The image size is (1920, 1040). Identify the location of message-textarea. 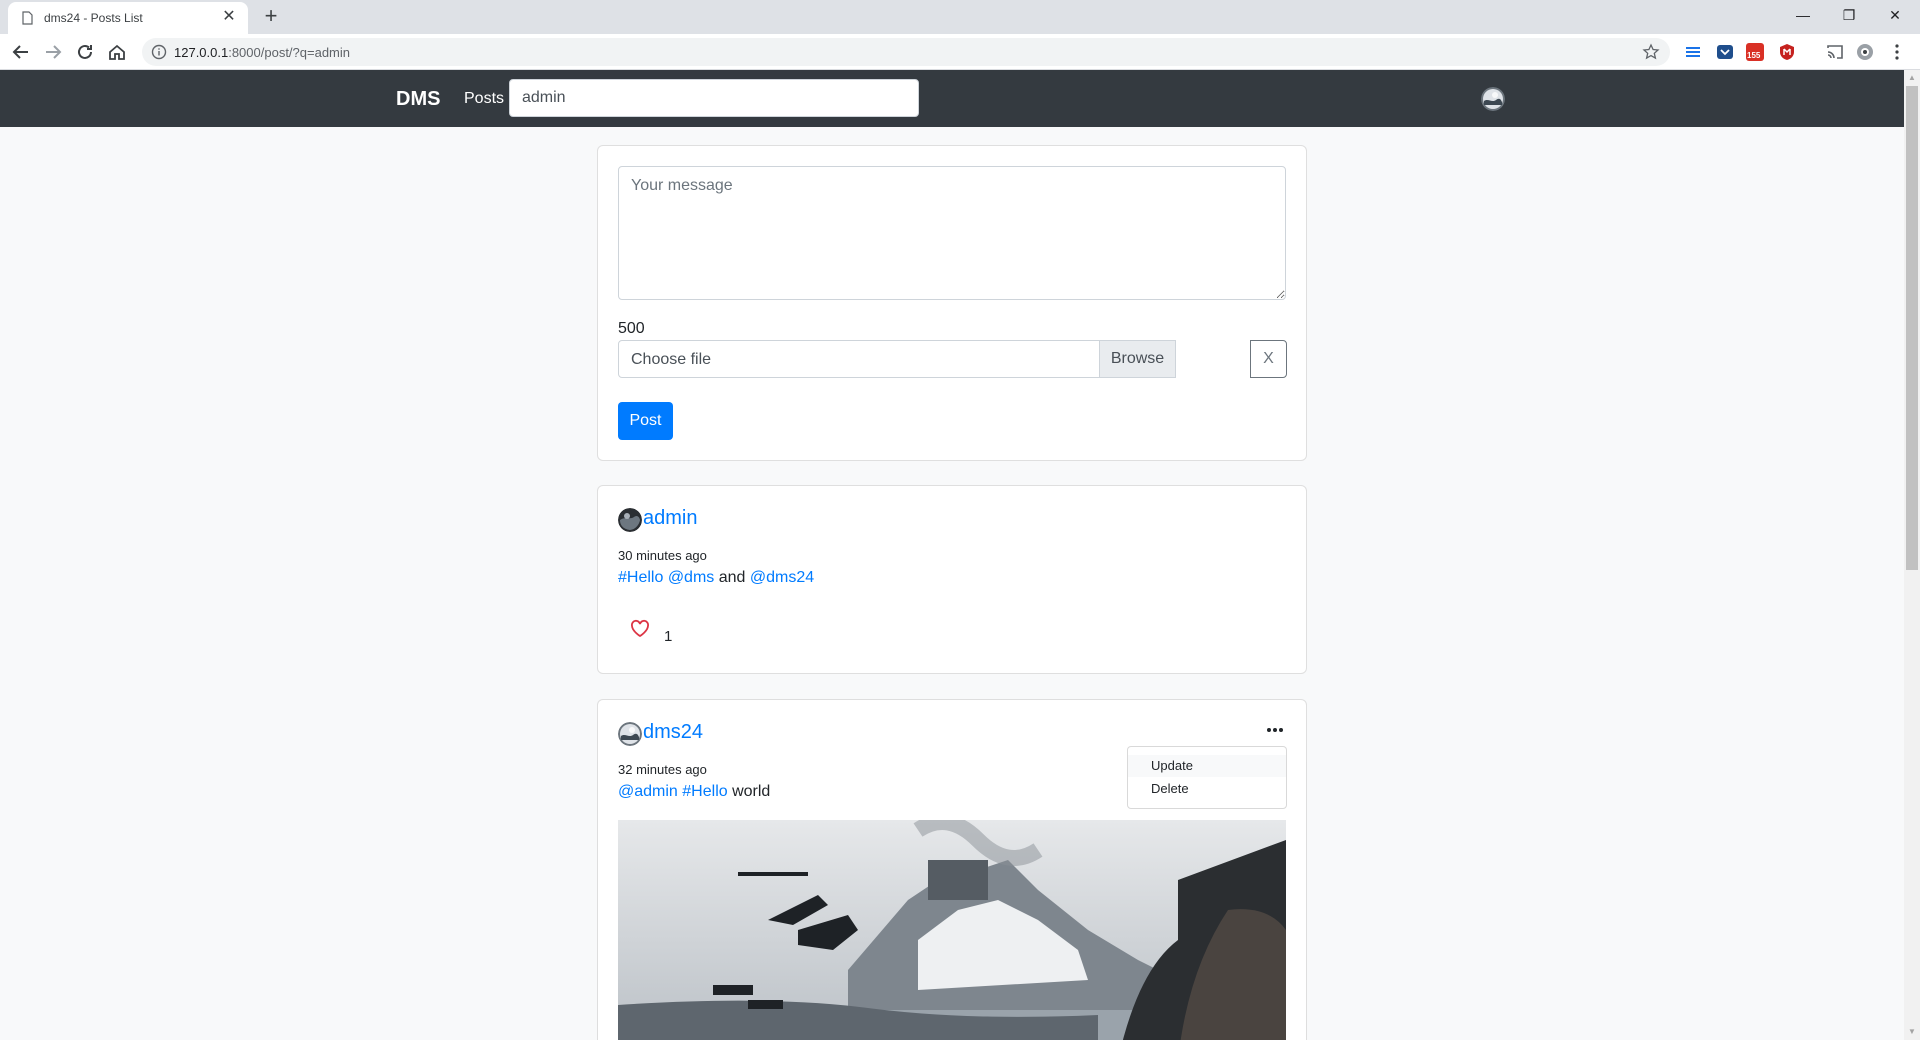
(952, 233).